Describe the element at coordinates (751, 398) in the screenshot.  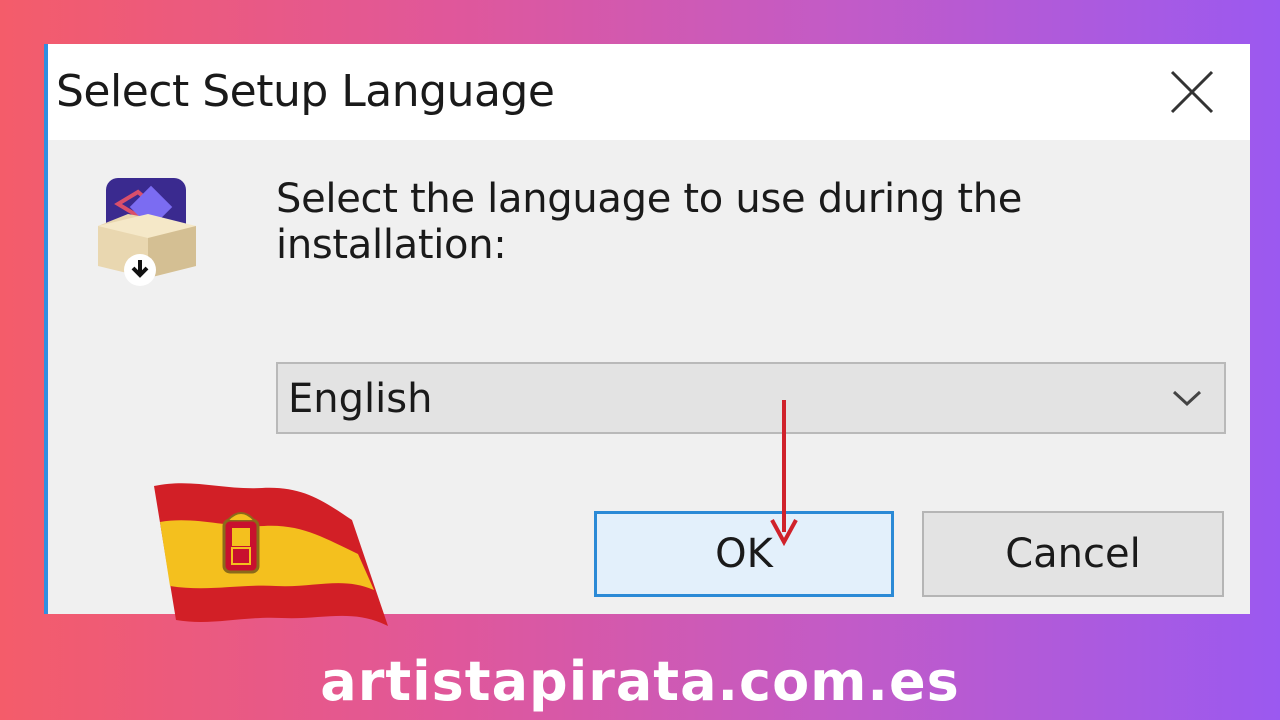
I see `language-select: English` at that location.